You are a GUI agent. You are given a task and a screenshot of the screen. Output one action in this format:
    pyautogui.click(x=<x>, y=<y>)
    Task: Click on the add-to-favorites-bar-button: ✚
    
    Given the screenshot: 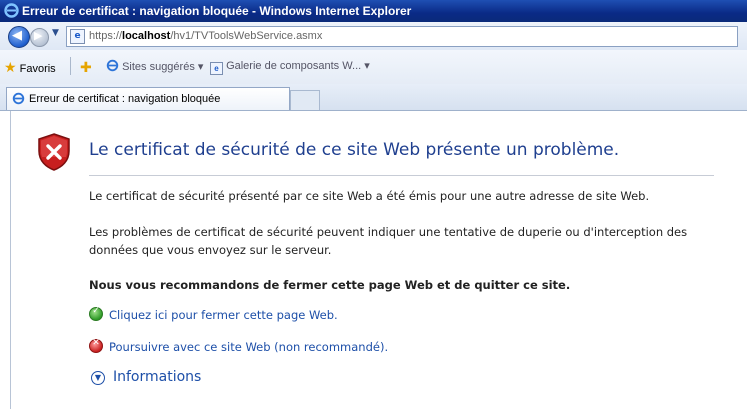 What is the action you would take?
    pyautogui.click(x=86, y=67)
    